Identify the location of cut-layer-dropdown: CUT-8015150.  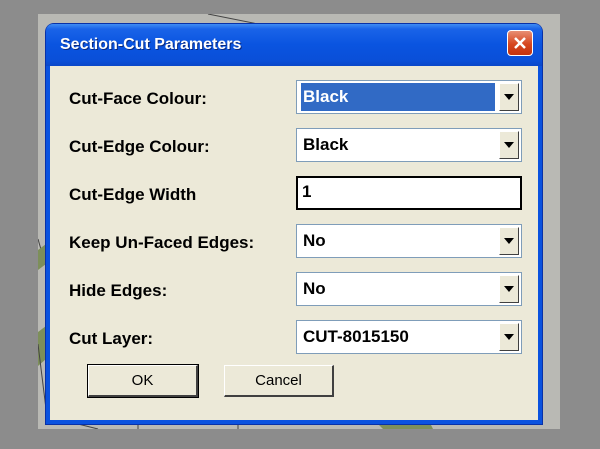
(409, 337).